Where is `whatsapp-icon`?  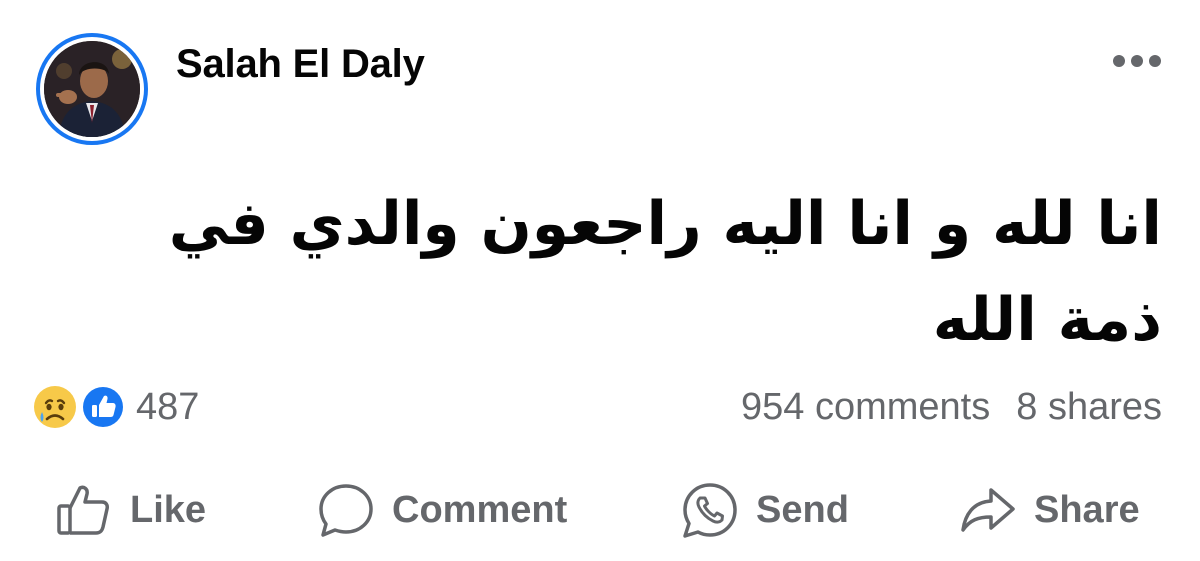
whatsapp-icon is located at coordinates (710, 510).